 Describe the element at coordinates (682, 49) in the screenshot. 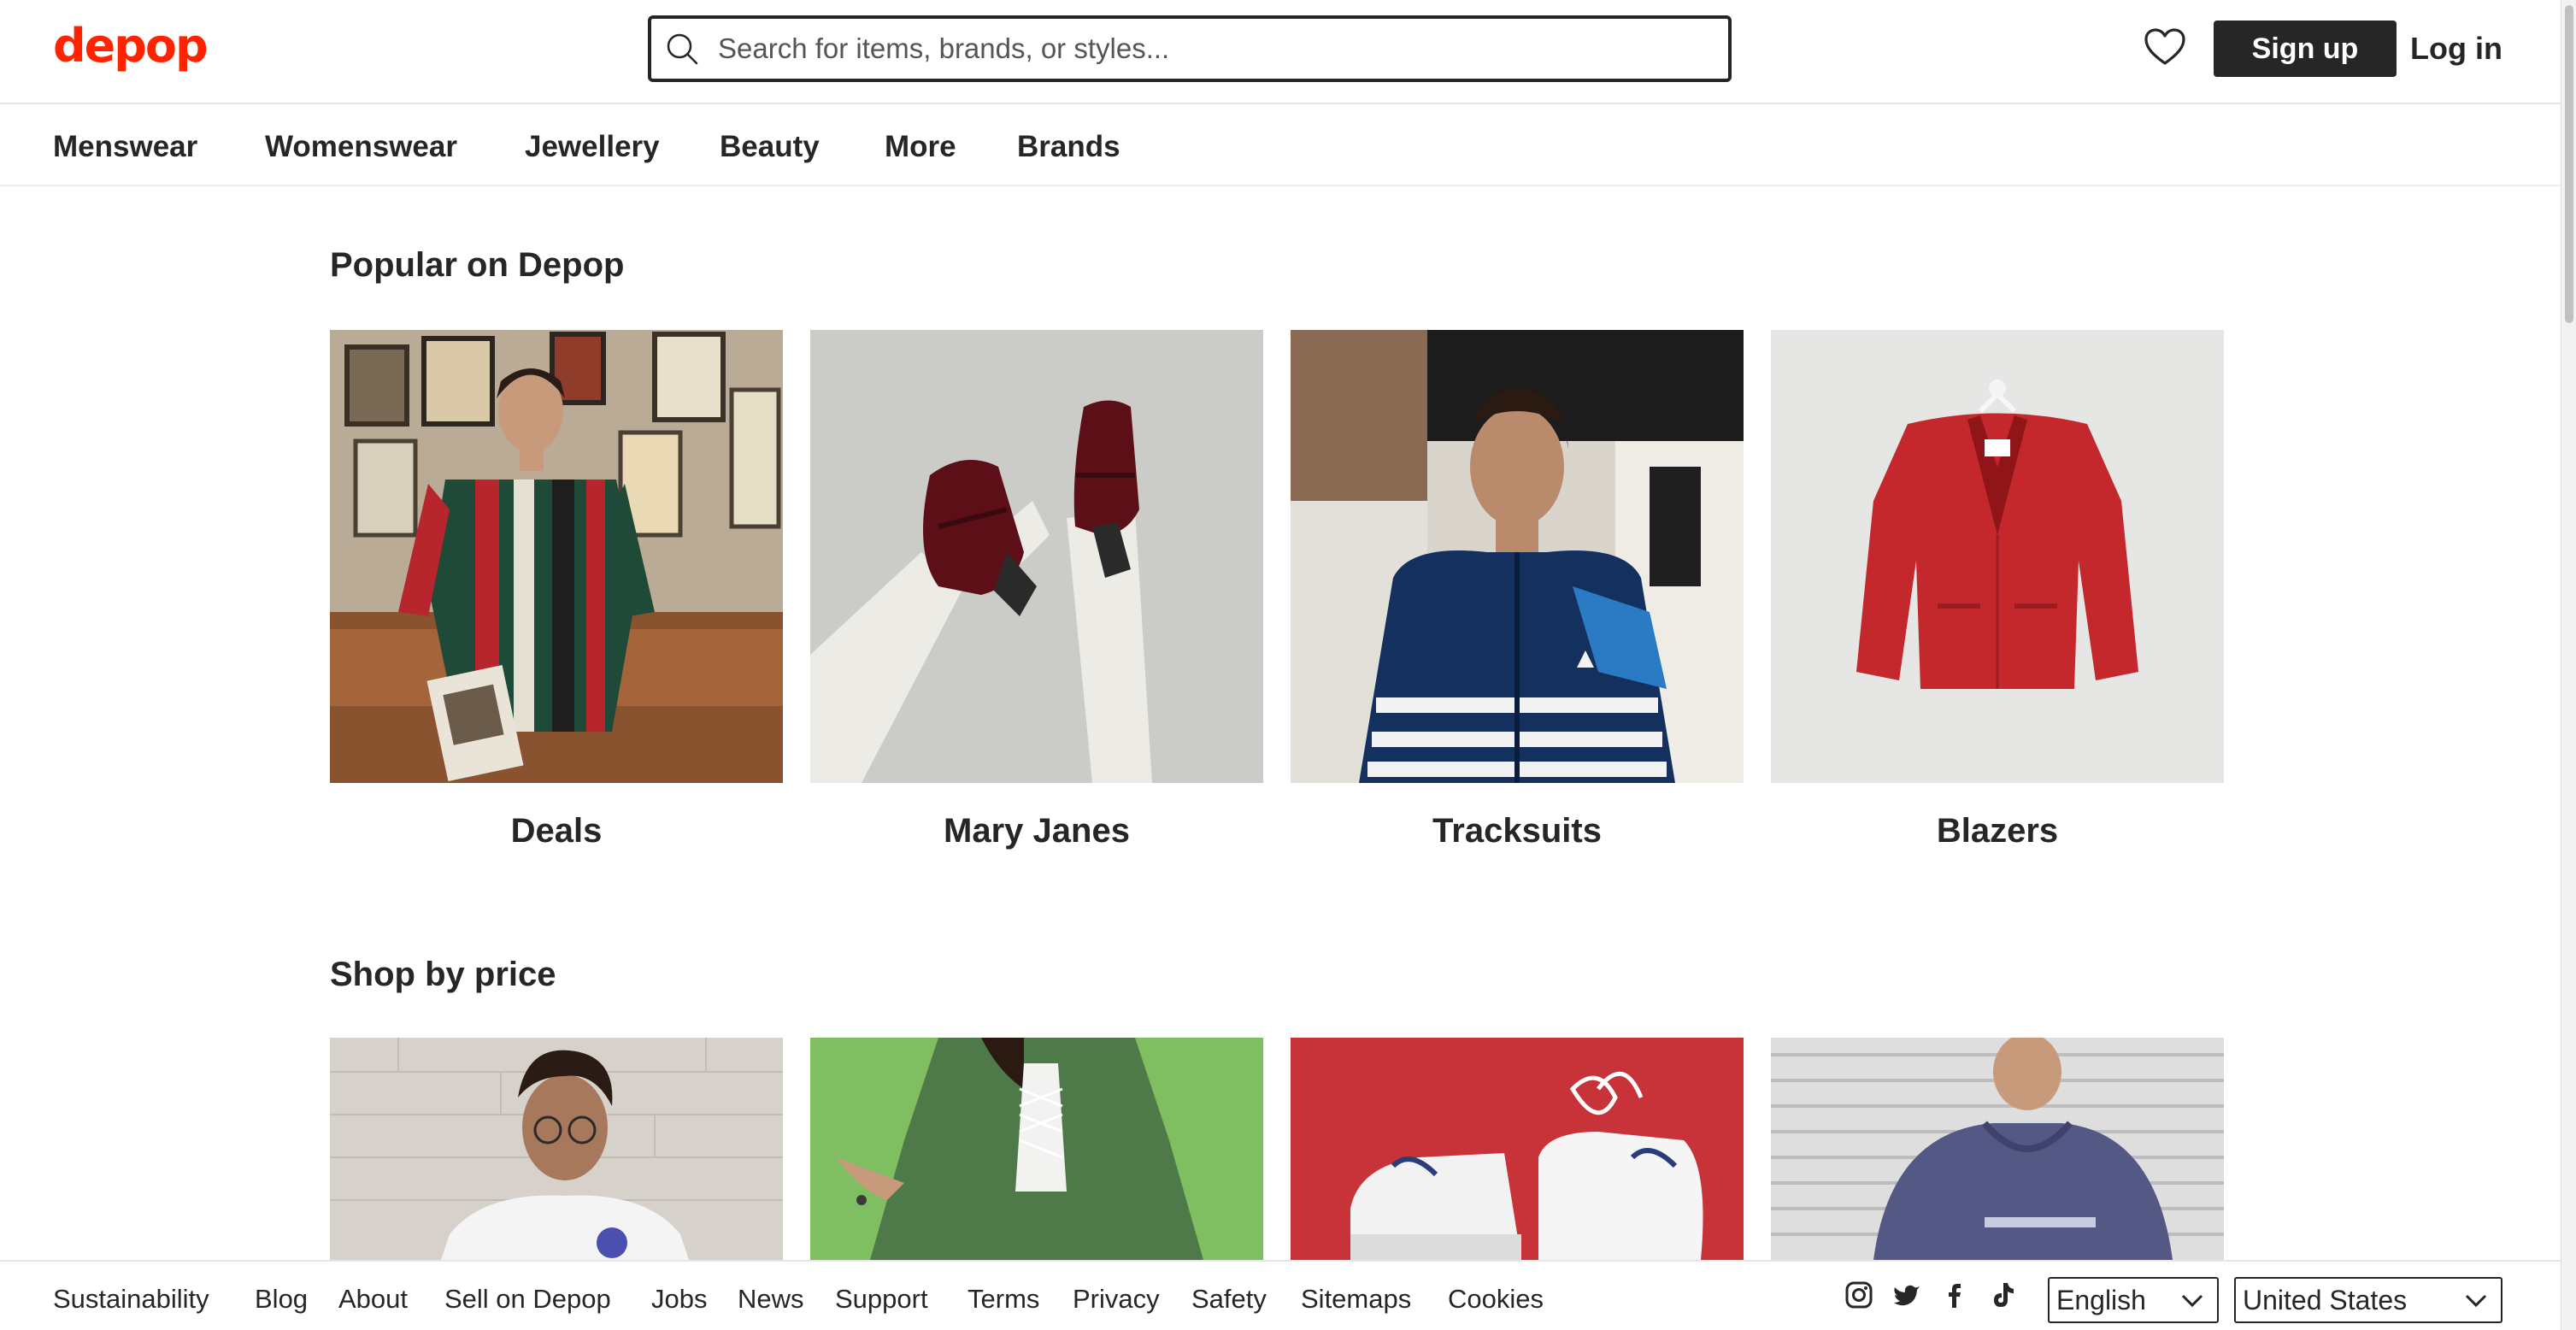

I see `search-icon` at that location.